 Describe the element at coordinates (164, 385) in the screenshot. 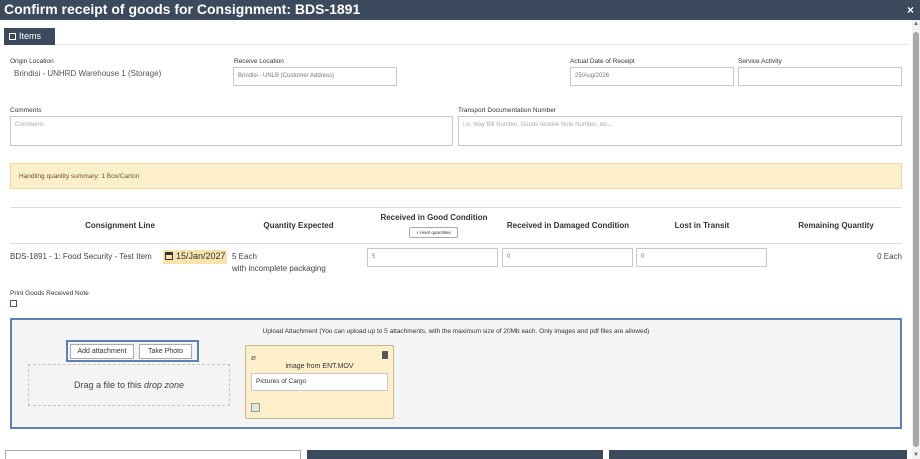

I see `drop-zone-emphasis: drop zone` at that location.